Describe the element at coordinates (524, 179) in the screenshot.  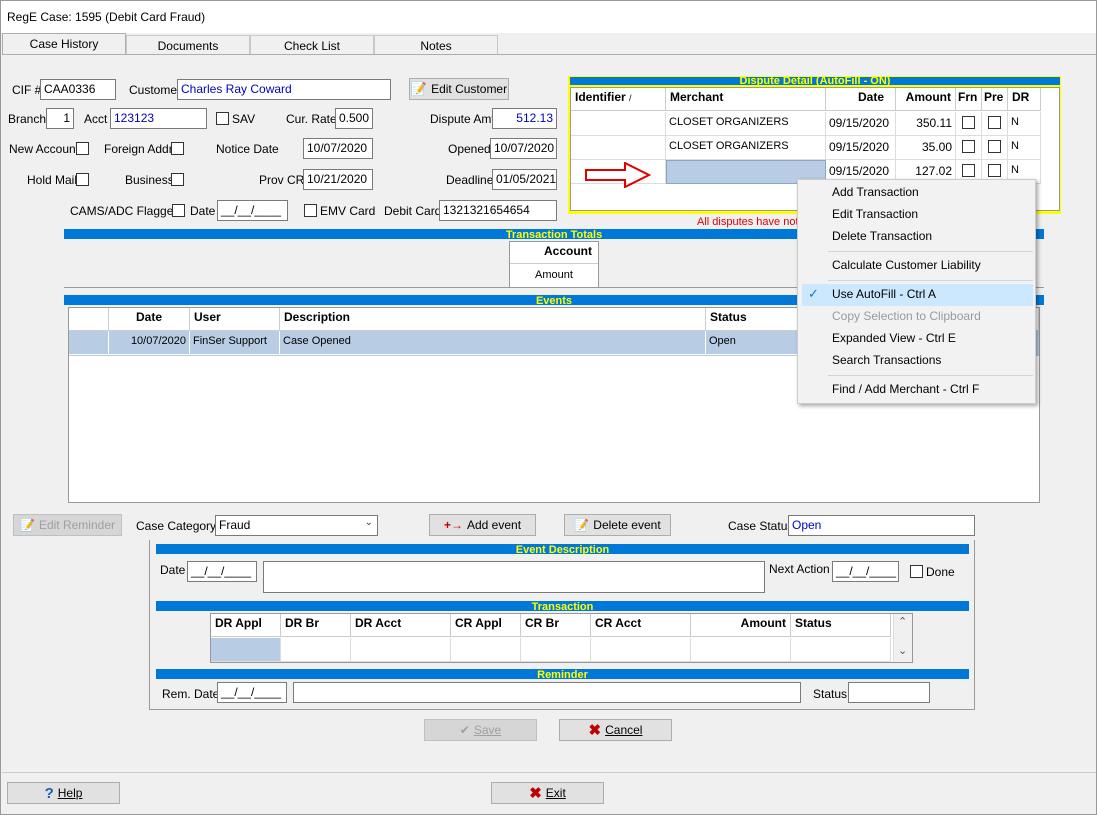
I see `deadline-field: 01/05/2021` at that location.